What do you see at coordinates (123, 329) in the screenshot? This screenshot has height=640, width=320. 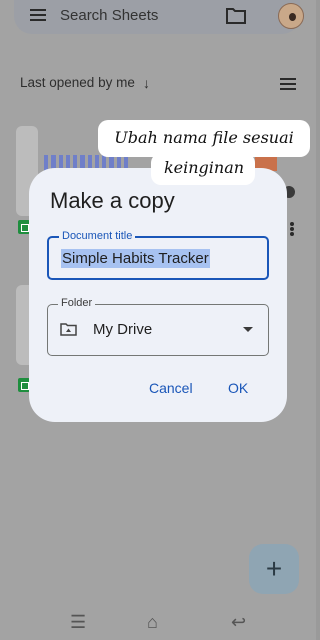 I see `folder-value: My Drive` at bounding box center [123, 329].